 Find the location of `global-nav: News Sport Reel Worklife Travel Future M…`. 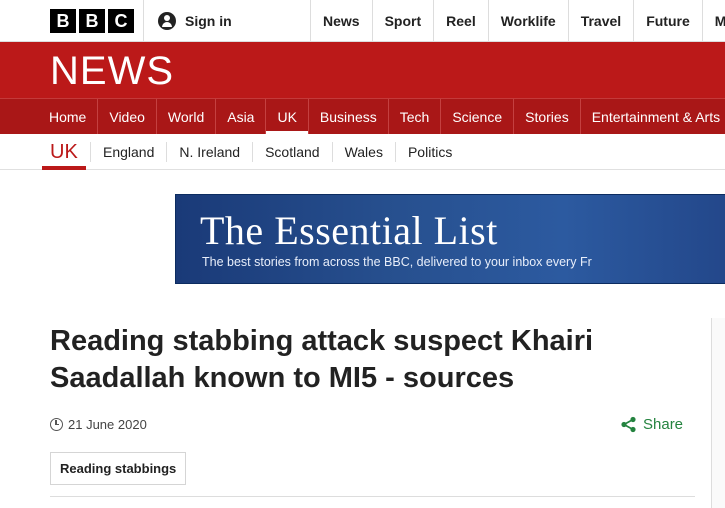

global-nav: News Sport Reel Worklife Travel Future M… is located at coordinates (517, 21).